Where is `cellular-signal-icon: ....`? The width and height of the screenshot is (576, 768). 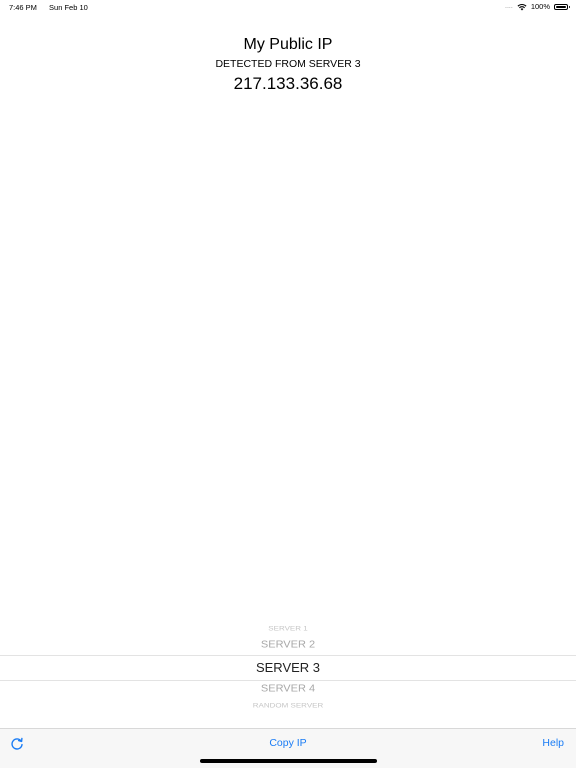
cellular-signal-icon: .... is located at coordinates (509, 6).